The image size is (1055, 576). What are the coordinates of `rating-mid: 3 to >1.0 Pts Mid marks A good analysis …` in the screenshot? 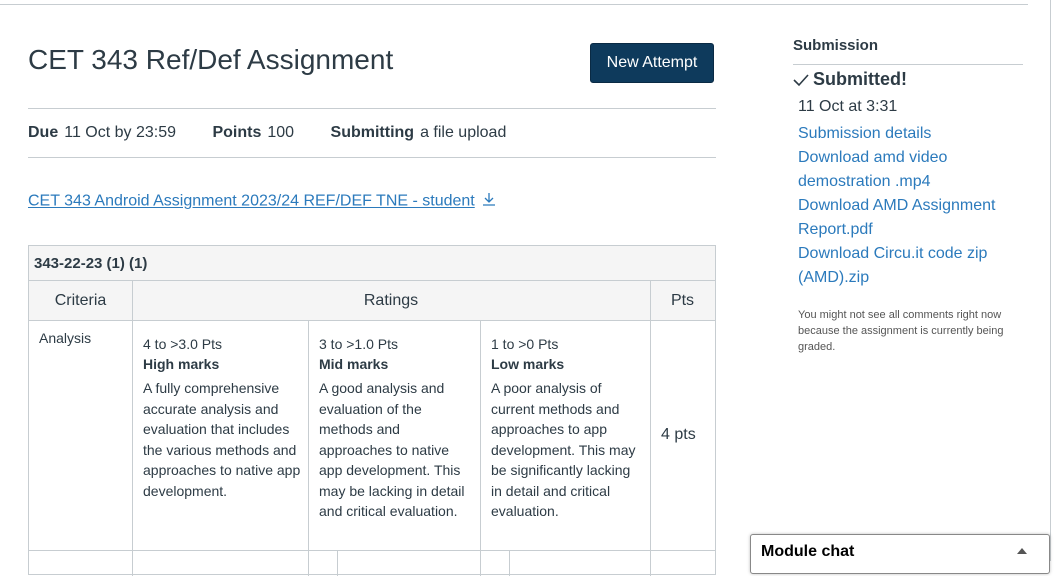 It's located at (397, 428).